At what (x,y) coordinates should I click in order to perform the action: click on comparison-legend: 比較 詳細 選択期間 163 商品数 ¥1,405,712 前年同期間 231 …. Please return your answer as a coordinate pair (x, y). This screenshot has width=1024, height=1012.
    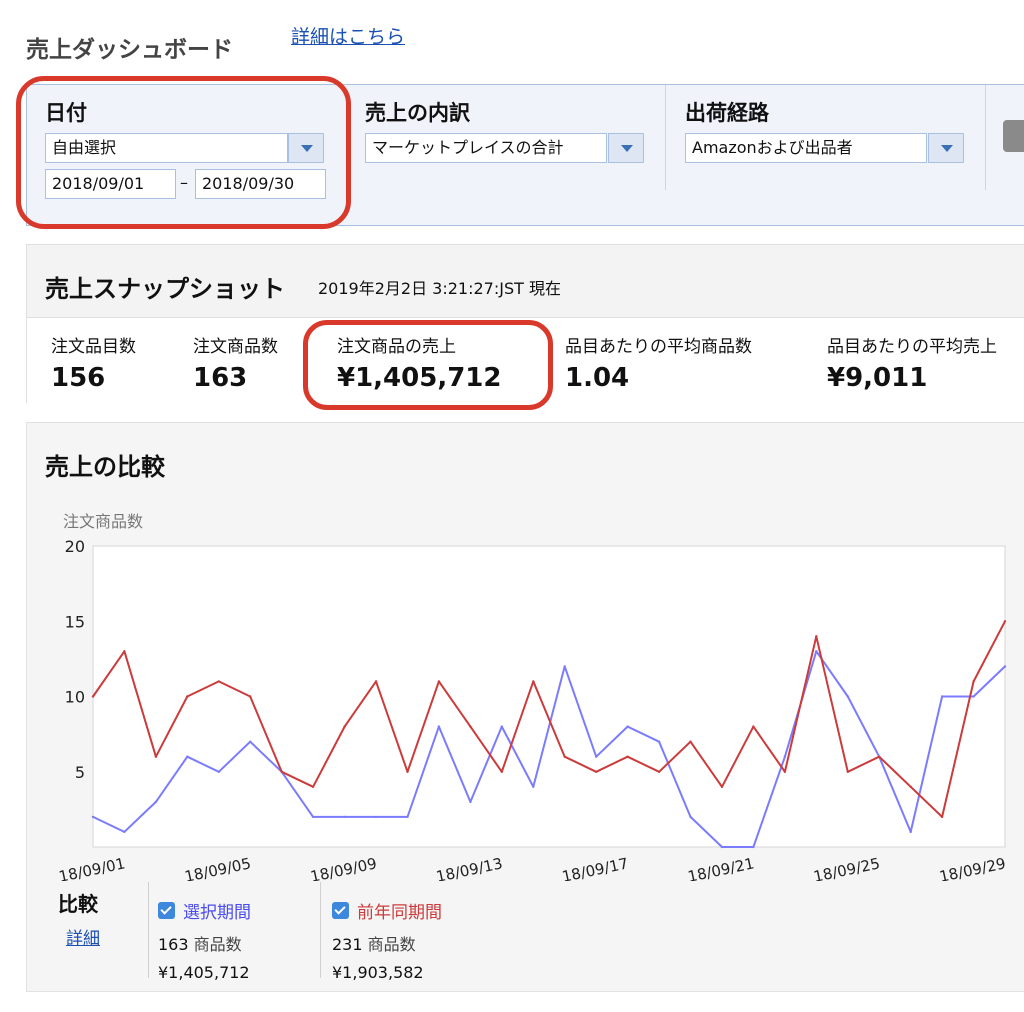
    Looking at the image, I should click on (525, 935).